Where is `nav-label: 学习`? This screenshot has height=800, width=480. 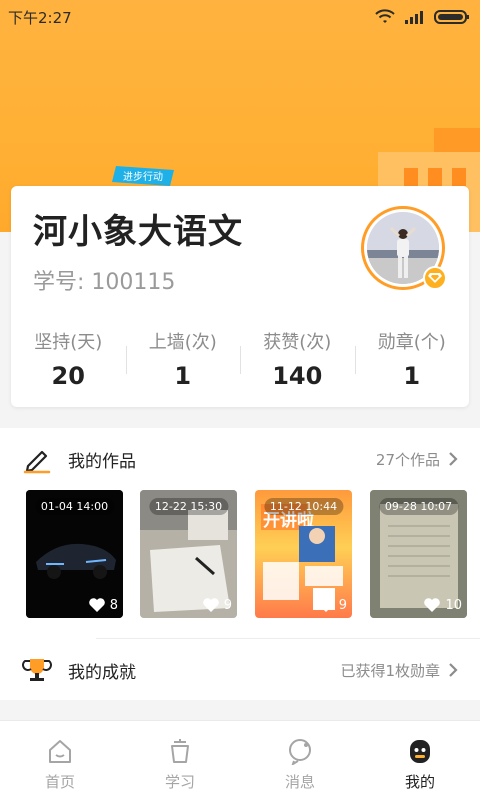
nav-label: 学习 is located at coordinates (179, 782).